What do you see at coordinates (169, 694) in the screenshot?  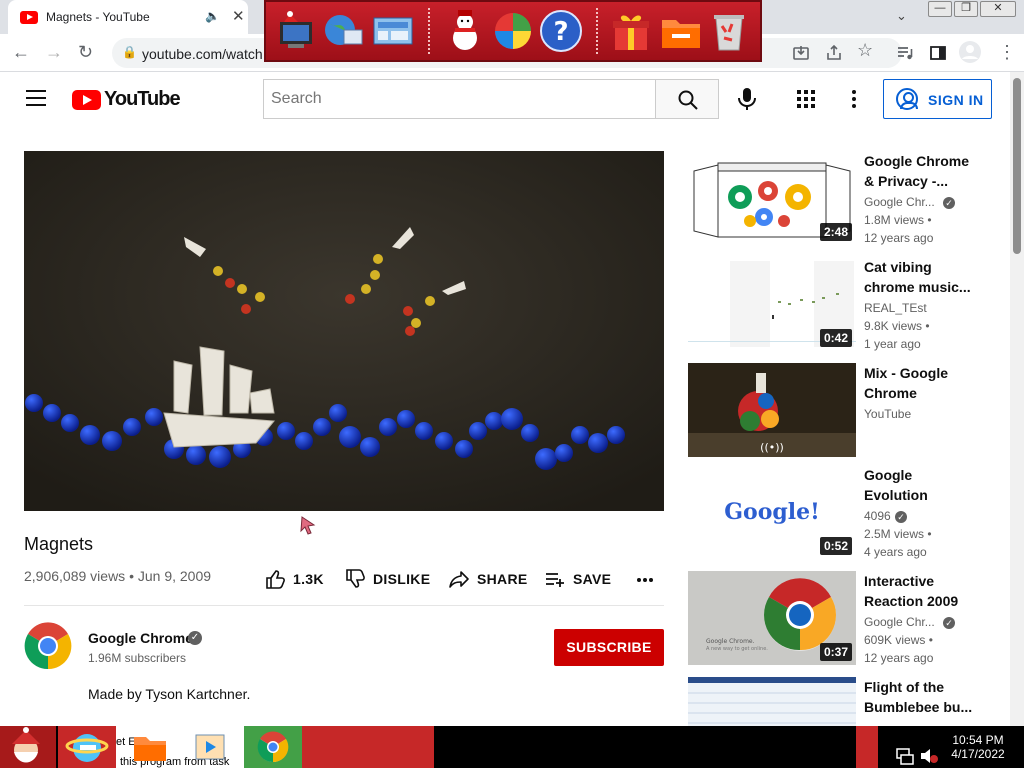 I see `video-description: Made by Tyson Kartchner.` at bounding box center [169, 694].